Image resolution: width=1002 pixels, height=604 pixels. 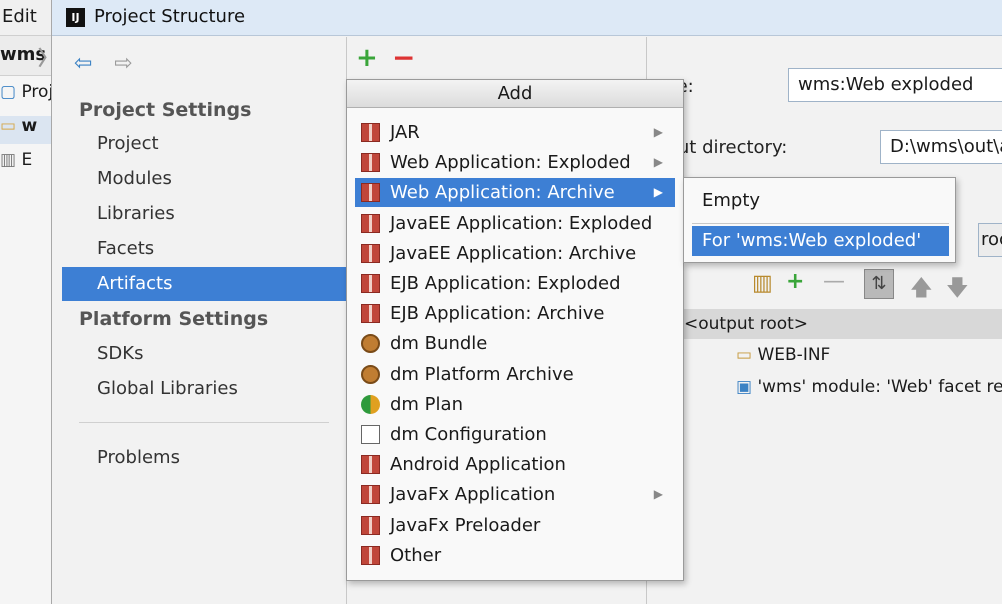 What do you see at coordinates (468, 434) in the screenshot?
I see `menu-item-label: dm Configuration` at bounding box center [468, 434].